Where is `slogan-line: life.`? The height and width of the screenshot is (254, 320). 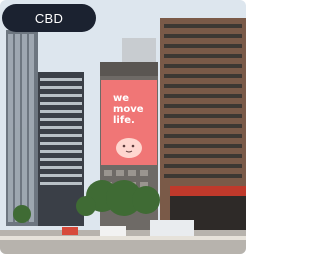 slogan-line: life. is located at coordinates (124, 120).